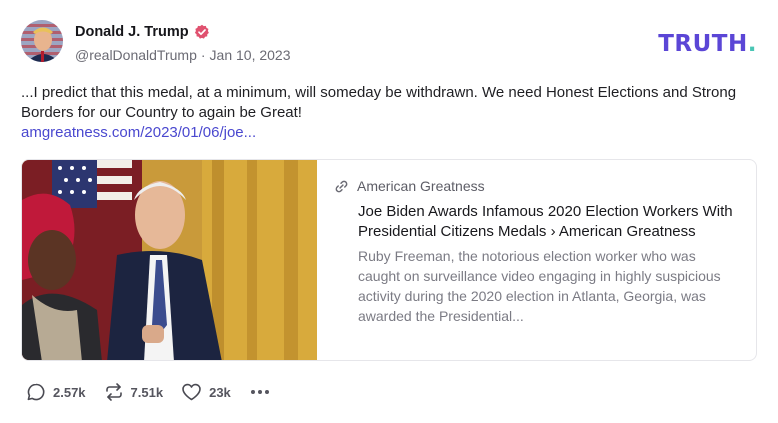 This screenshot has height=423, width=778. I want to click on avatar-image, so click(42, 41).